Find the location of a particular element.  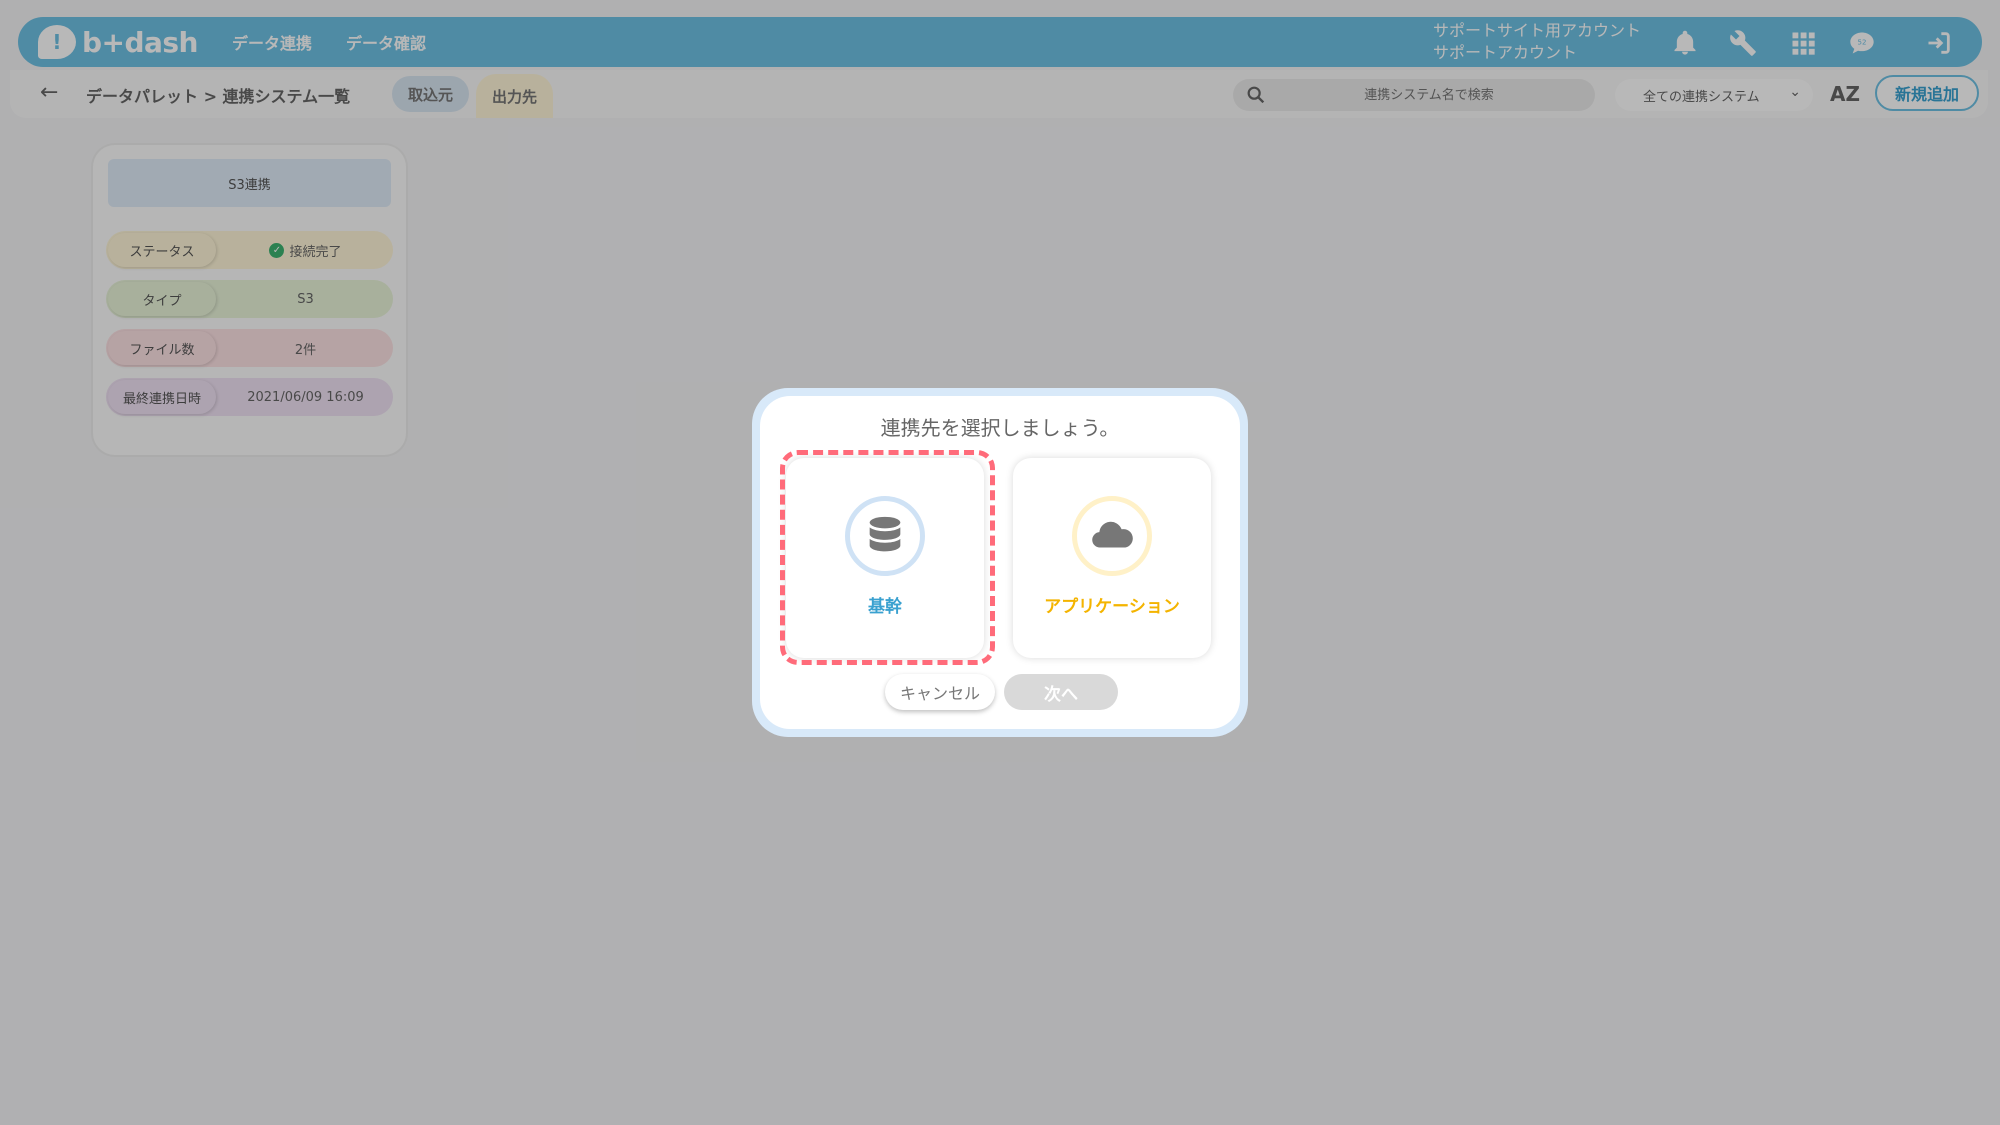

option-application: アプリケーション is located at coordinates (1112, 558).